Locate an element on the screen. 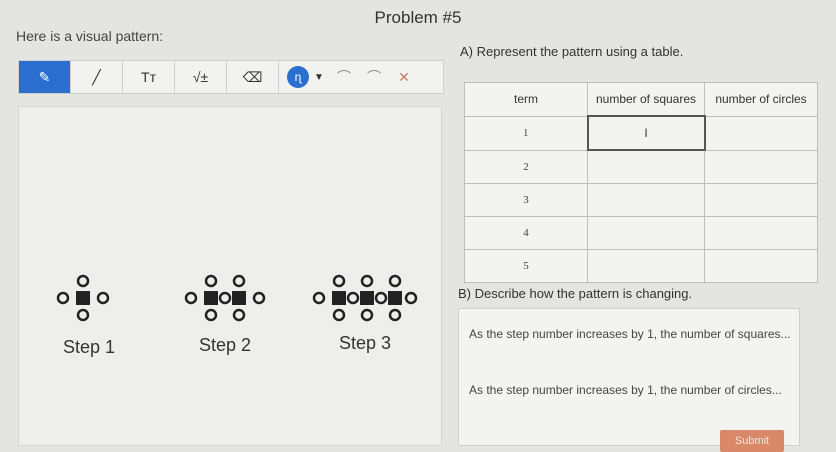  text-tool-button: Tт is located at coordinates (149, 77).